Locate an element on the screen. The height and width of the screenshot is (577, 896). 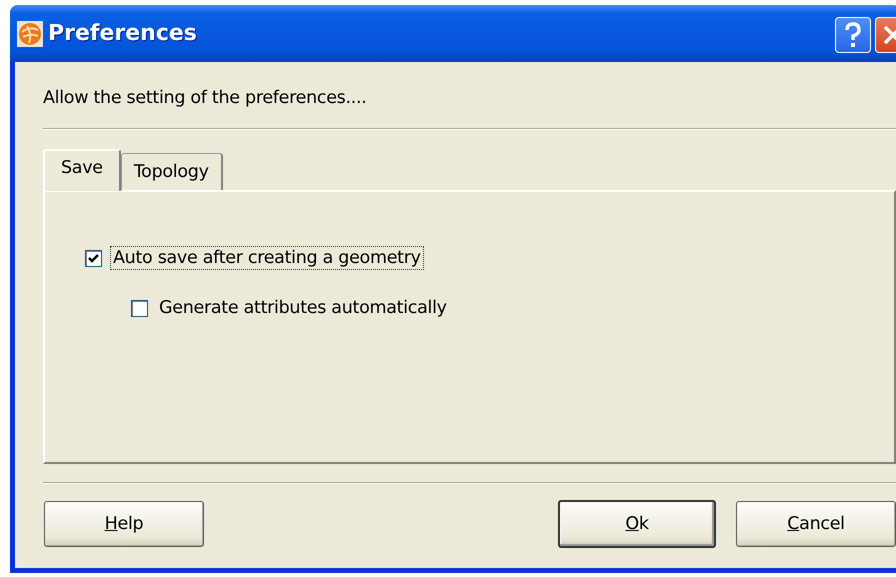
dialog-button: Ok is located at coordinates (637, 524).